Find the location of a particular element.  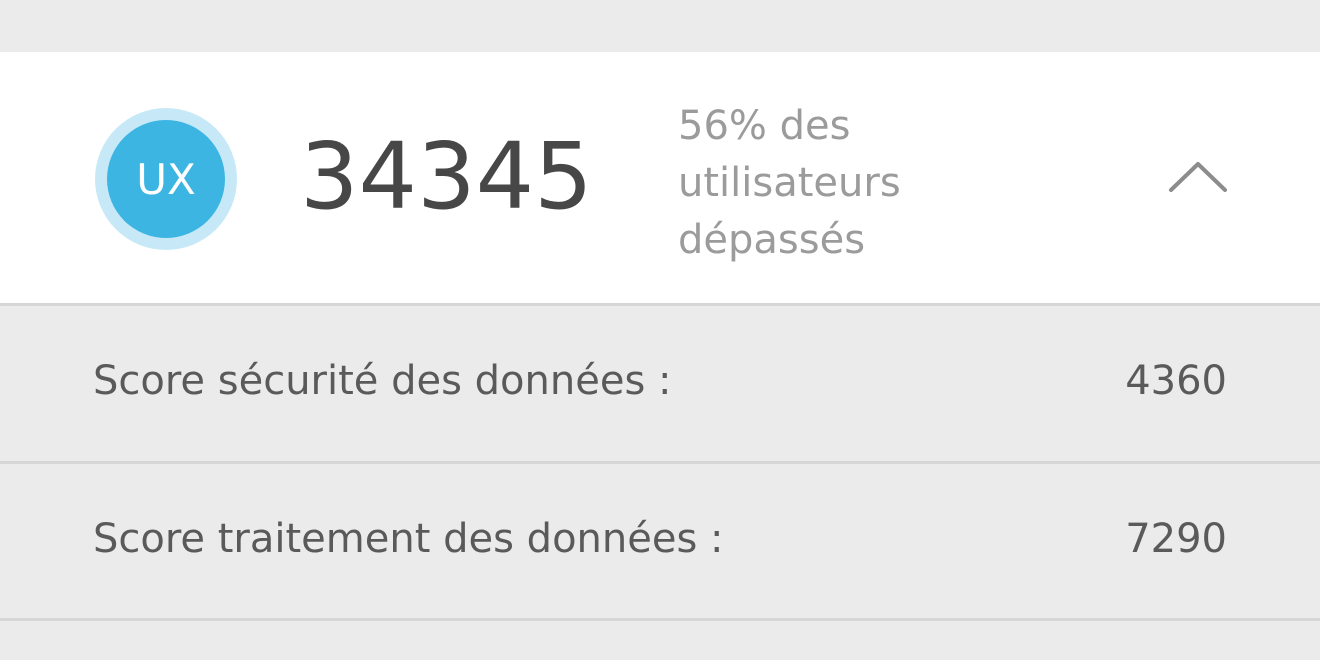

detail-value: 4360 is located at coordinates (1176, 381).